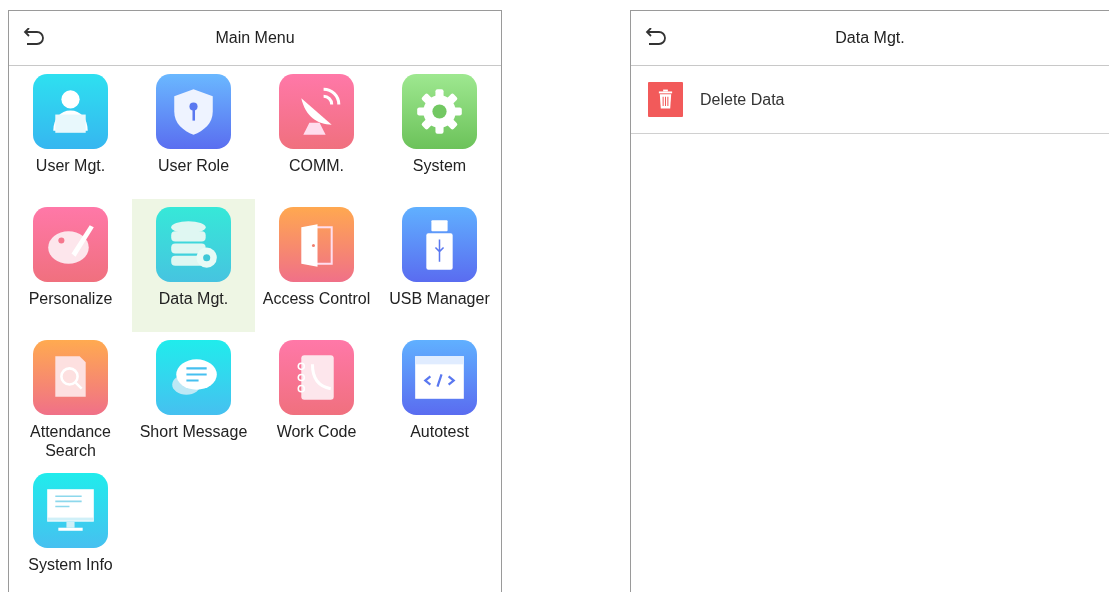  I want to click on code-window-icon, so click(439, 377).